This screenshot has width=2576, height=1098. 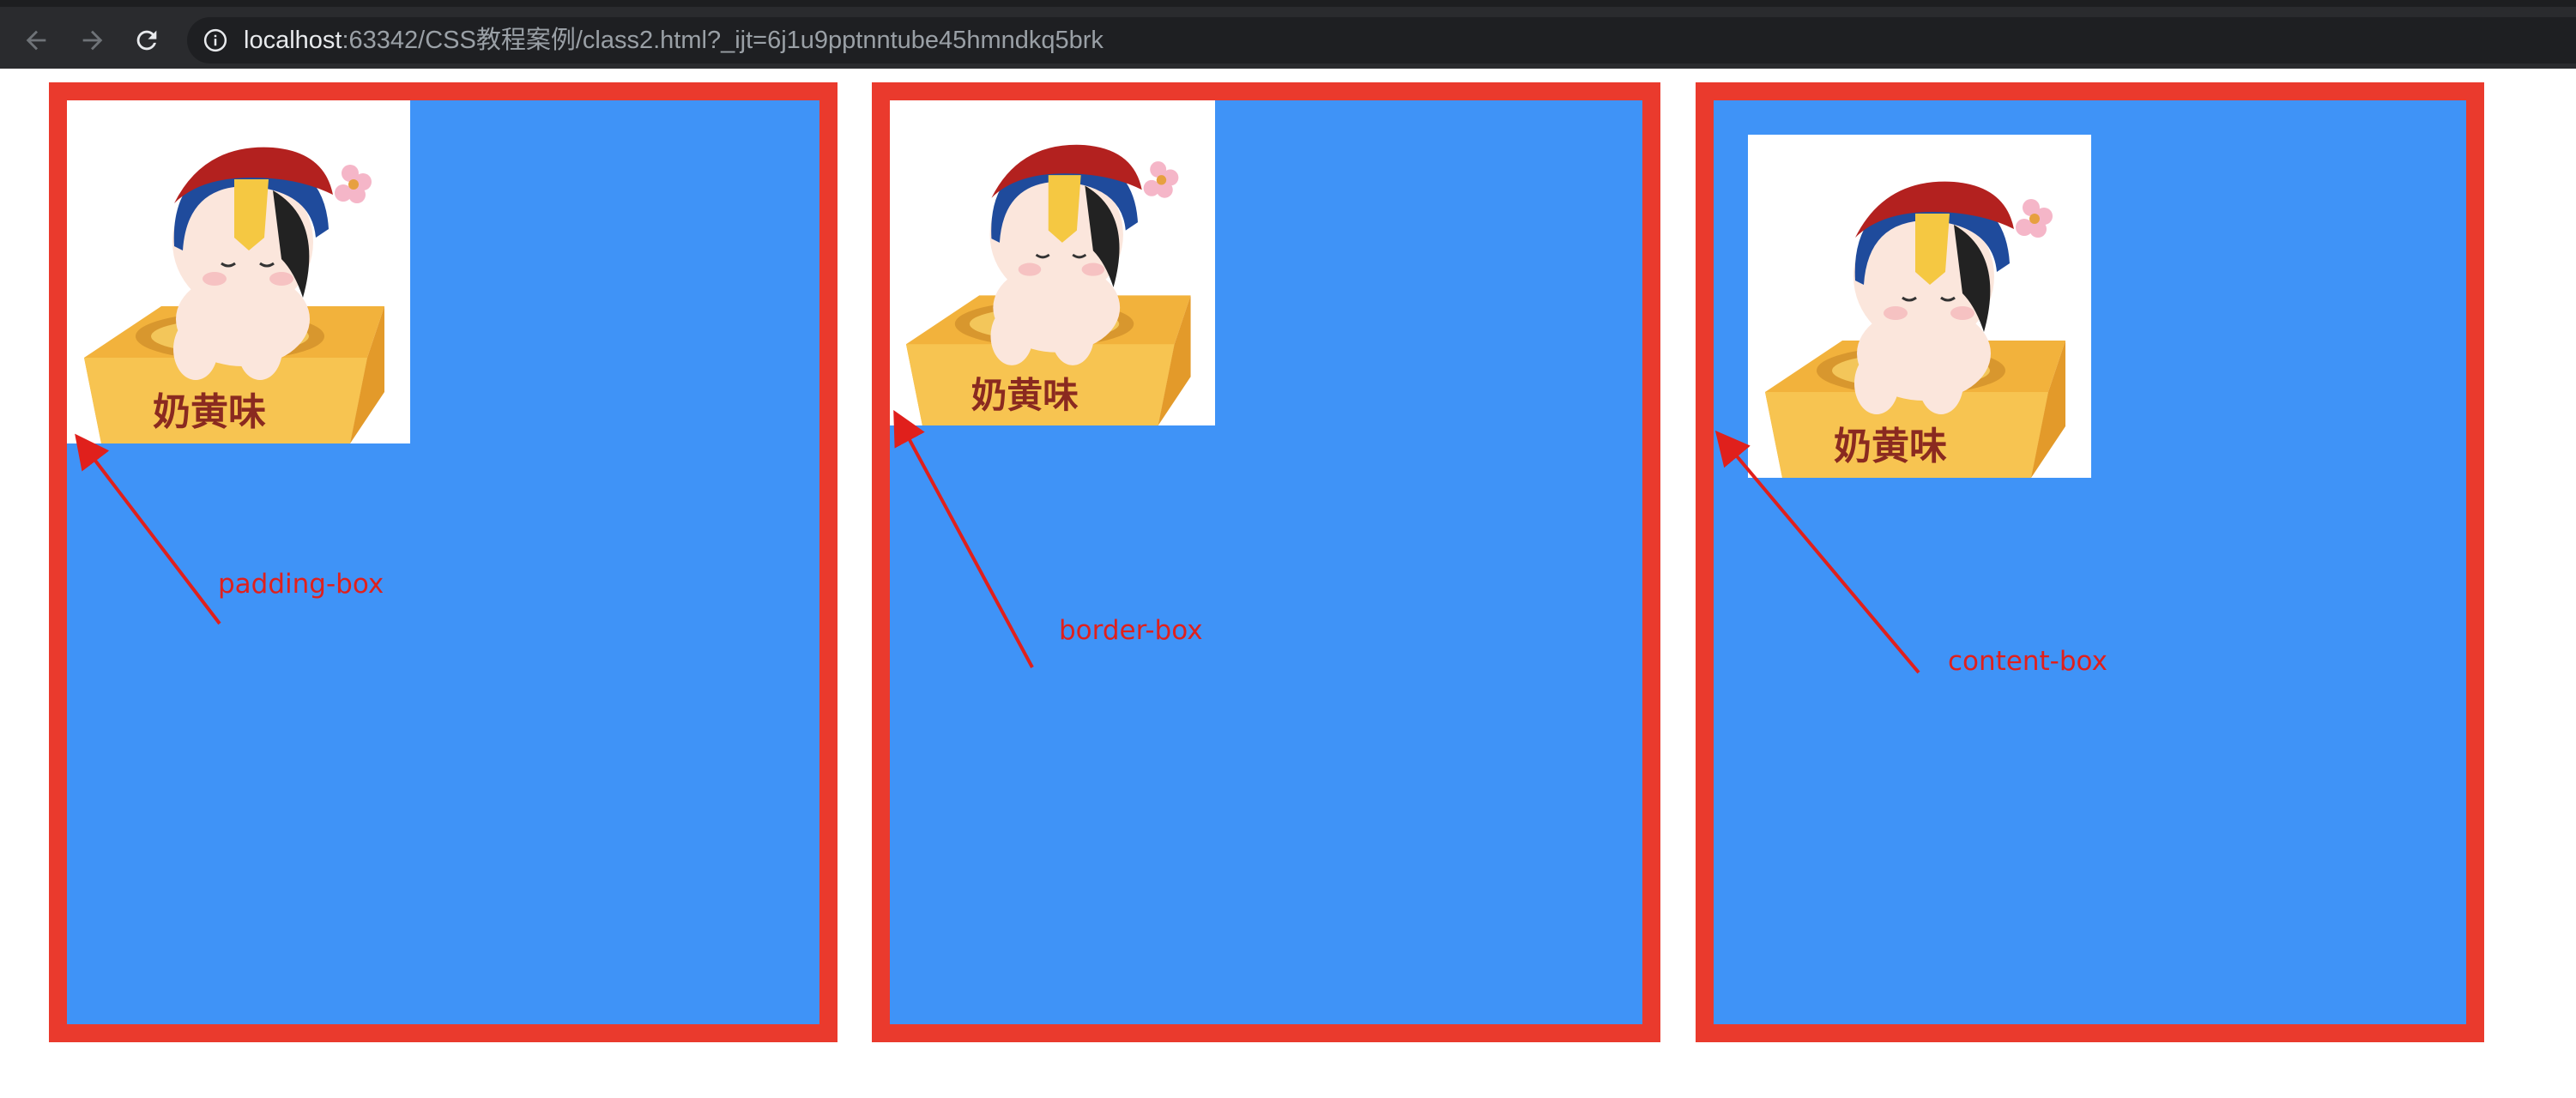 I want to click on caption-content-box: content-box, so click(x=2027, y=661).